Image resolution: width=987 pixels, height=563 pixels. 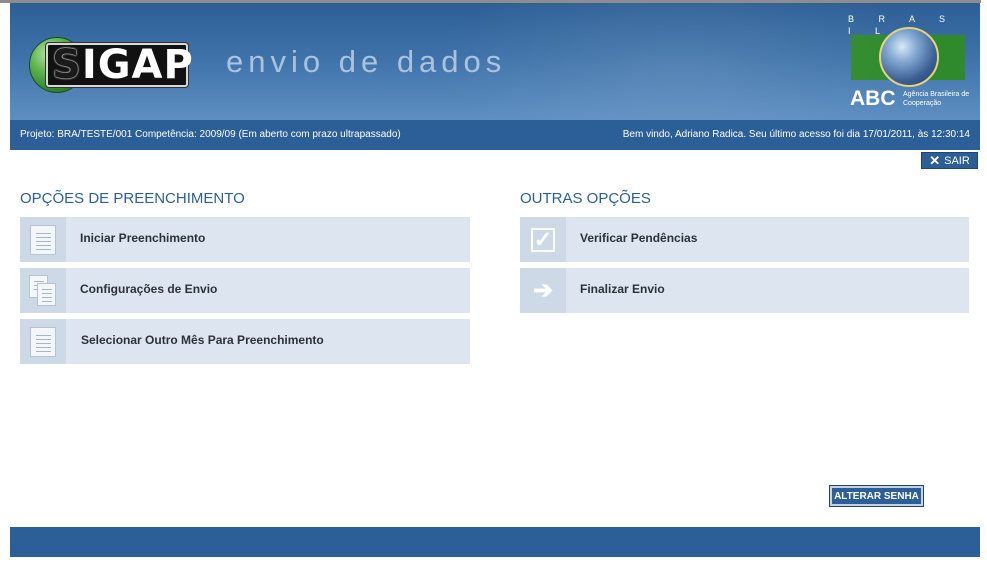 I want to click on logout-label: SAIR, so click(x=957, y=160).